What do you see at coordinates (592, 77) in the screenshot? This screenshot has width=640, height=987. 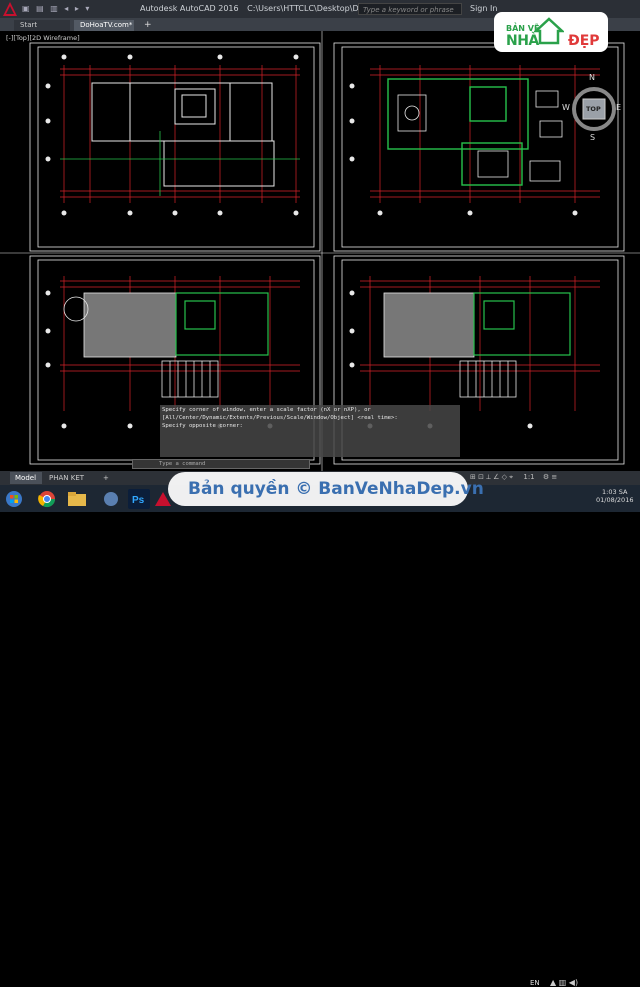 I see `compass-north: N` at bounding box center [592, 77].